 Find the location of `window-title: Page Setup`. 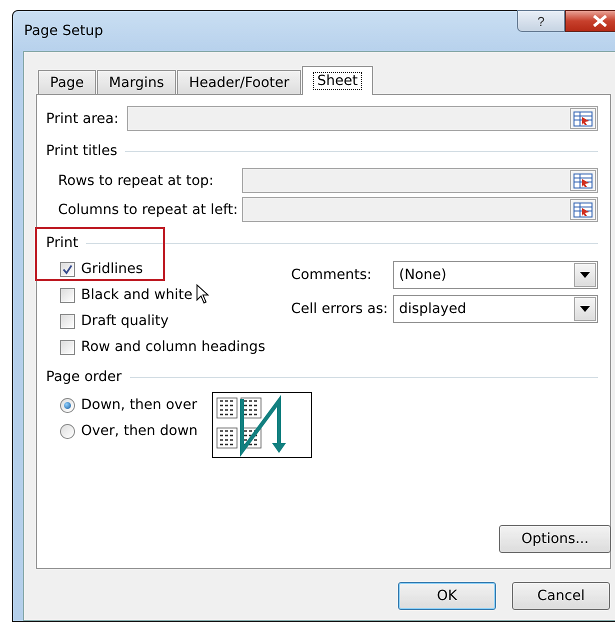

window-title: Page Setup is located at coordinates (64, 31).